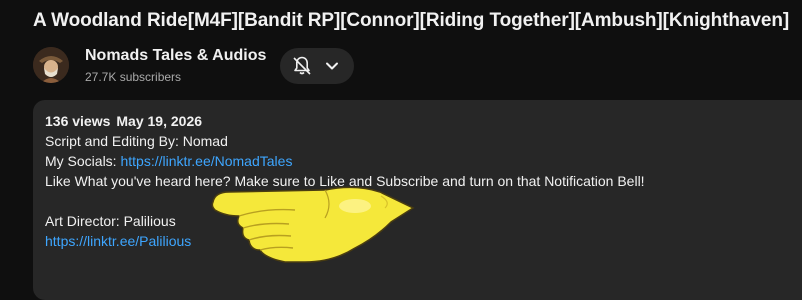 This screenshot has width=802, height=300. Describe the element at coordinates (133, 77) in the screenshot. I see `subscriber-count: 27.7K subscribers` at that location.